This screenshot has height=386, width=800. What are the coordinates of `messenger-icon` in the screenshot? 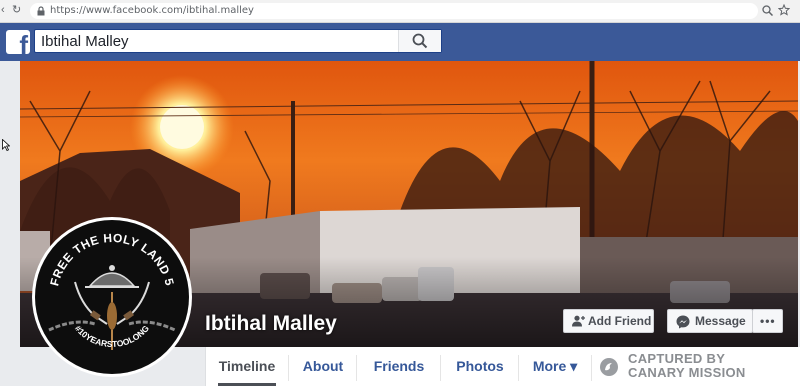 It's located at (683, 322).